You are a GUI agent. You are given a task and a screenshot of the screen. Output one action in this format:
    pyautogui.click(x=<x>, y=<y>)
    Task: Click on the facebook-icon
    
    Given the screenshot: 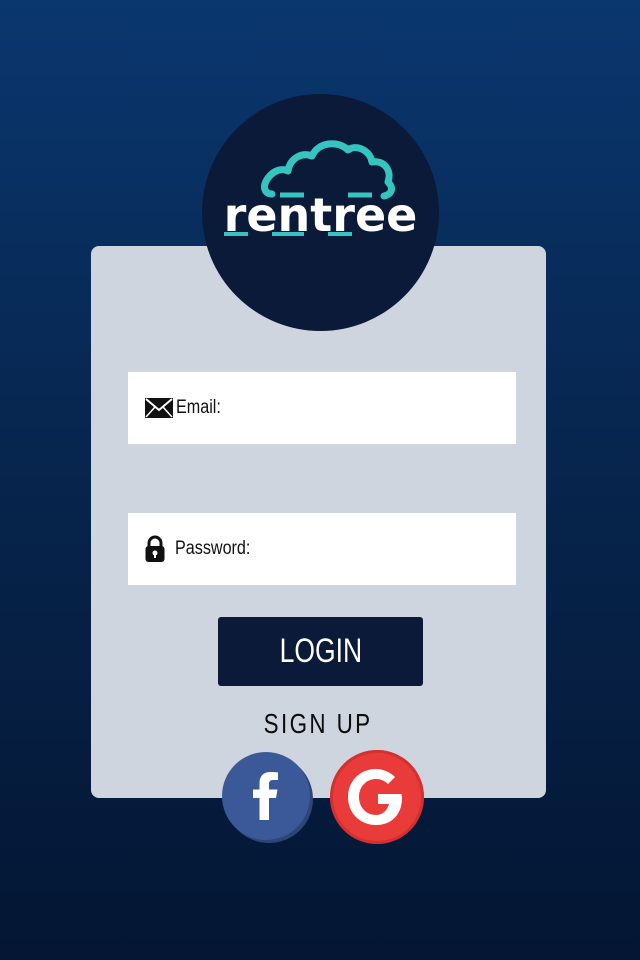 What is the action you would take?
    pyautogui.click(x=265, y=796)
    